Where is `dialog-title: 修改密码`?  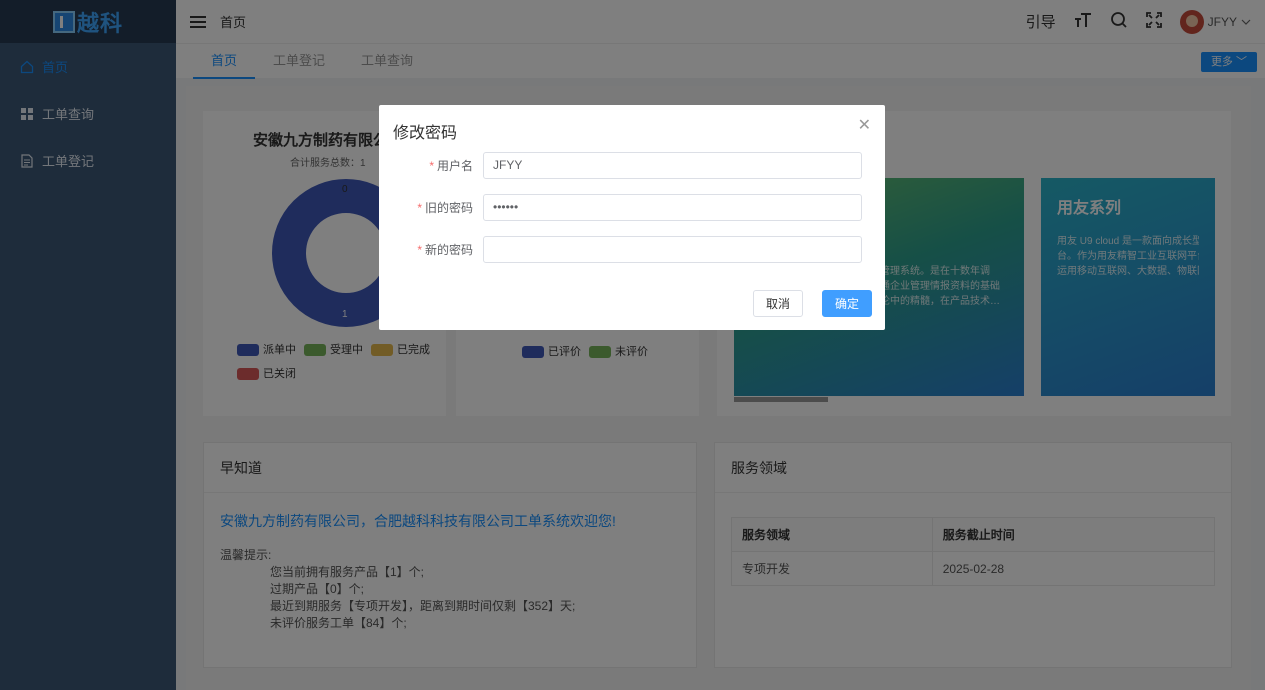
dialog-title: 修改密码 is located at coordinates (425, 133).